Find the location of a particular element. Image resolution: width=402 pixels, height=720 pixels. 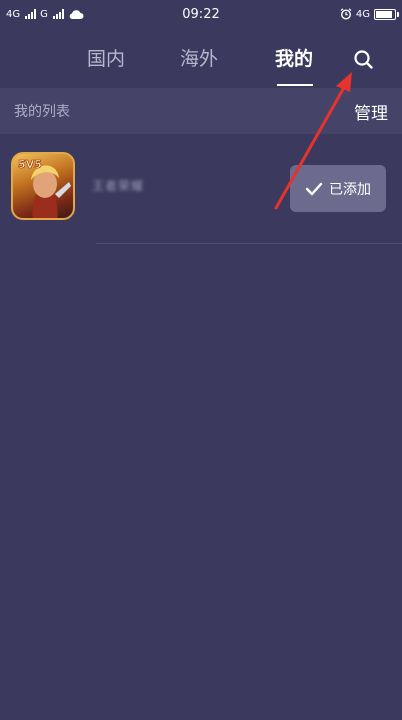

manage-button: 管理 is located at coordinates (371, 111).